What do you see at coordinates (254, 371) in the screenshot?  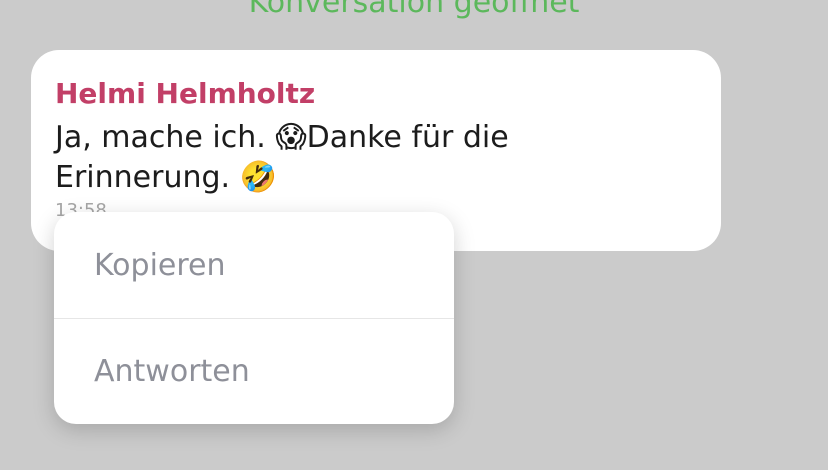 I see `reply-menu-item: Antworten` at bounding box center [254, 371].